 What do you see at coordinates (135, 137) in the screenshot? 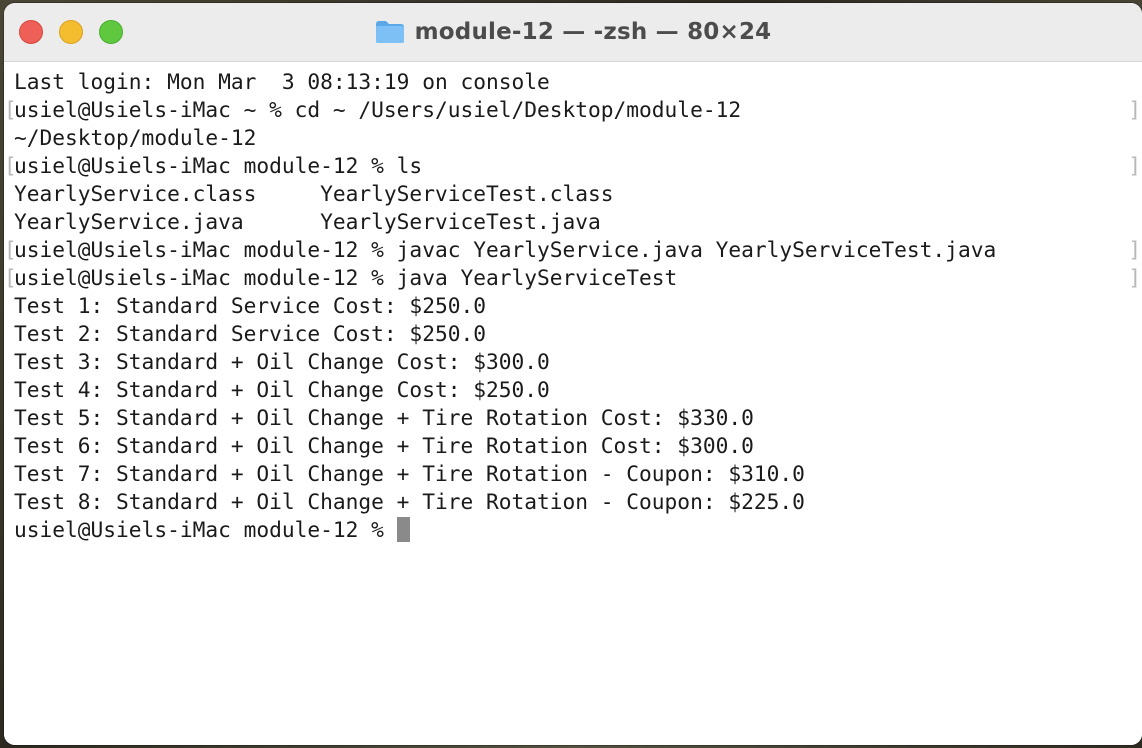
I see `terminal-line: ~/Desktop/module-12` at bounding box center [135, 137].